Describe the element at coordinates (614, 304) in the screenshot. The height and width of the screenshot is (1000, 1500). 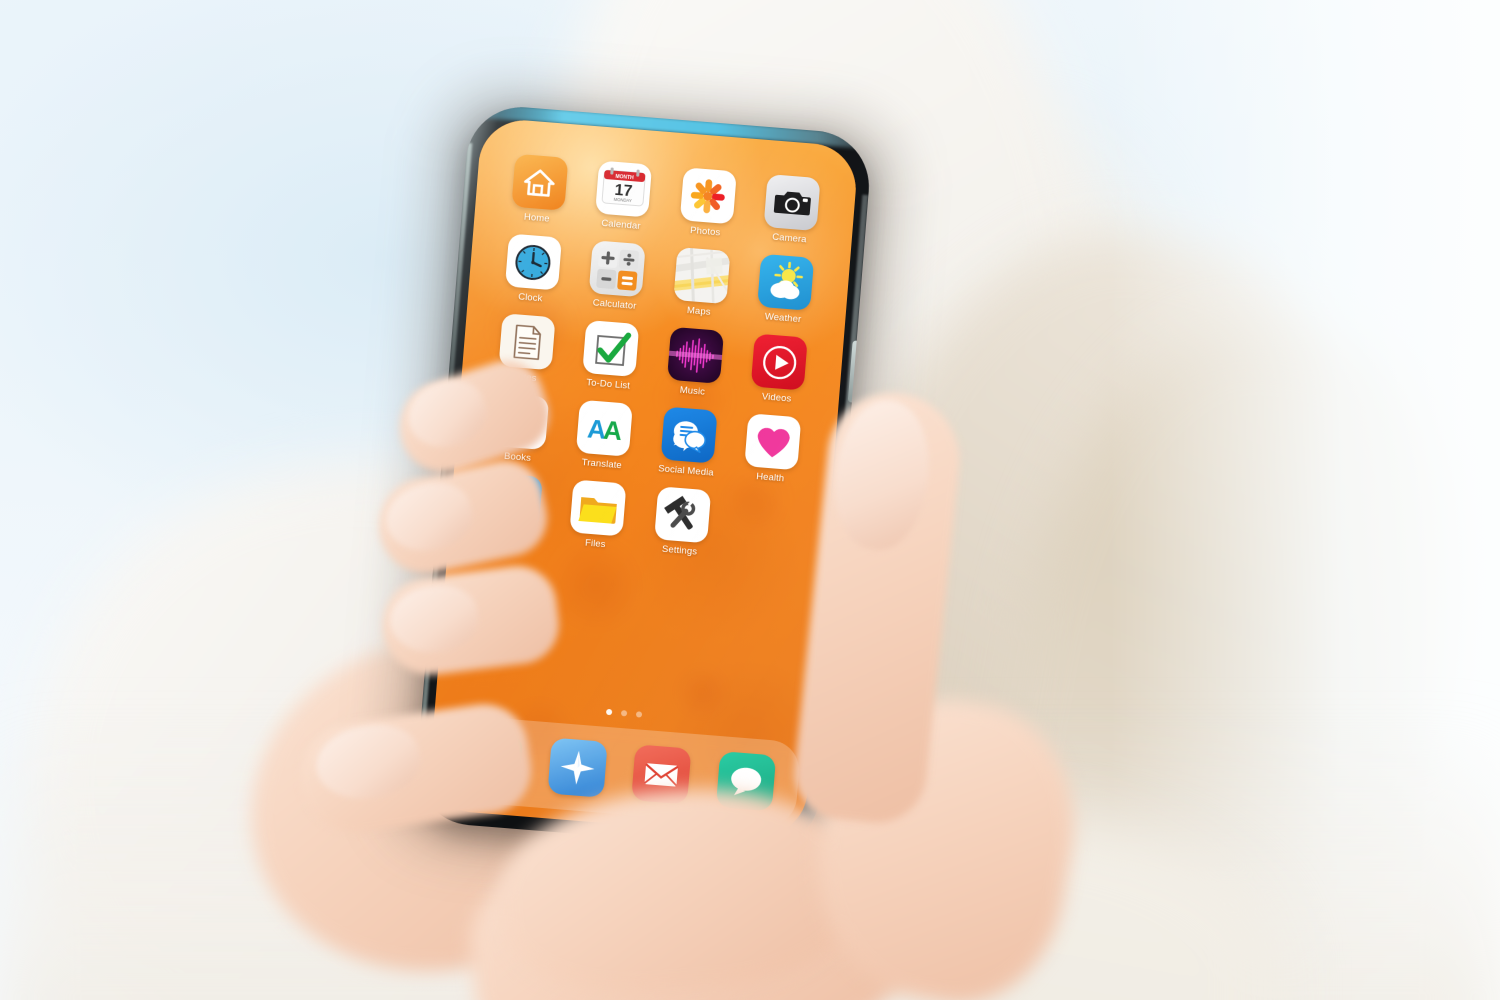
I see `app-label: Calculator` at that location.